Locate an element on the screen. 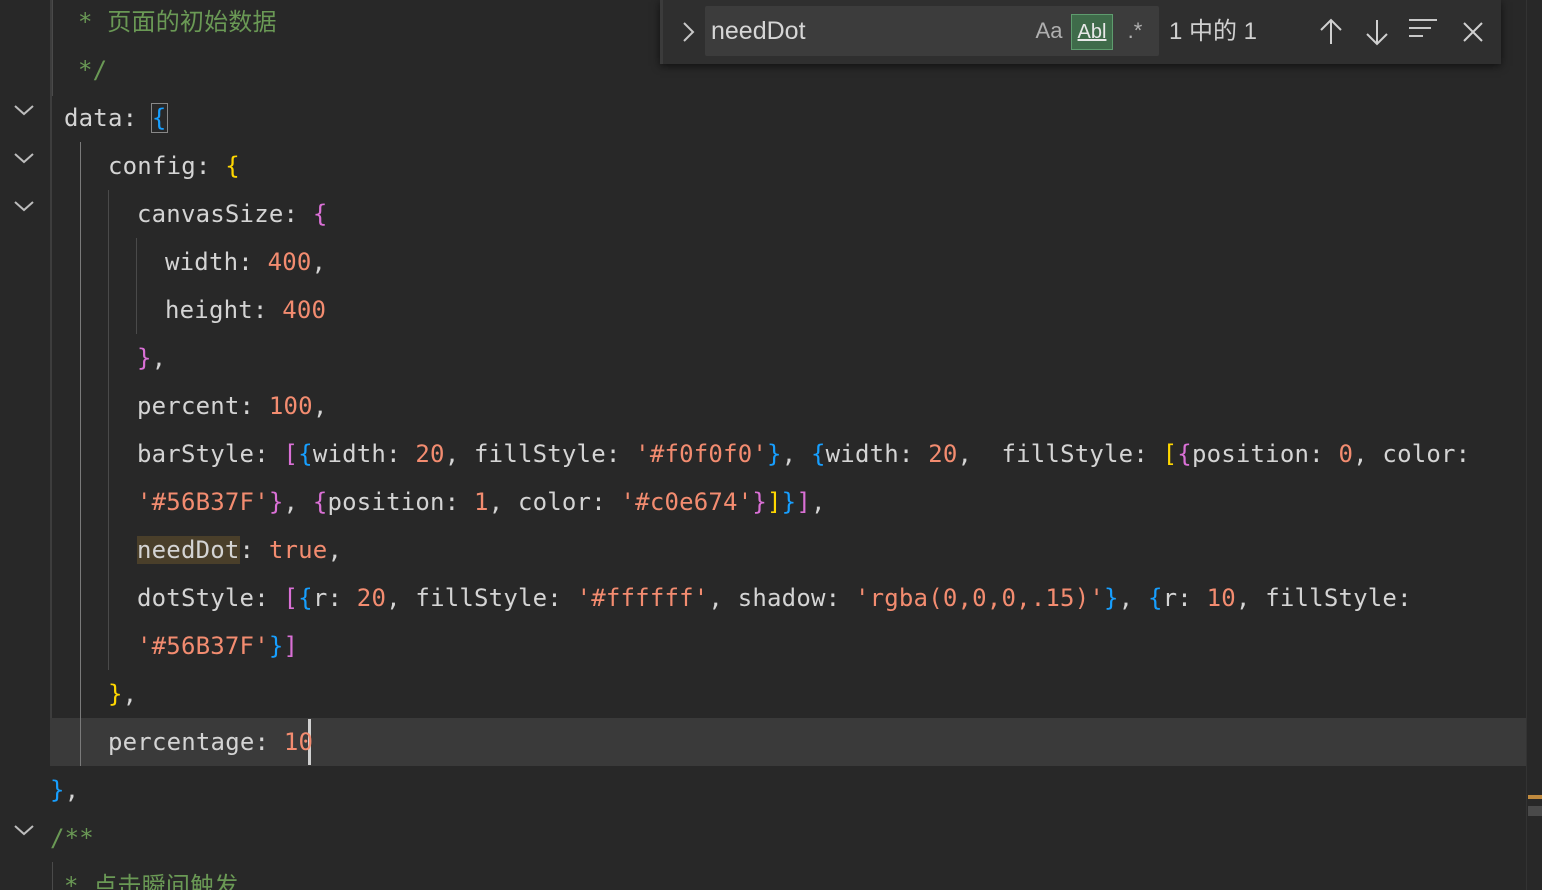 The height and width of the screenshot is (890, 1542). find-input: needDot Aa Abl .* is located at coordinates (932, 31).